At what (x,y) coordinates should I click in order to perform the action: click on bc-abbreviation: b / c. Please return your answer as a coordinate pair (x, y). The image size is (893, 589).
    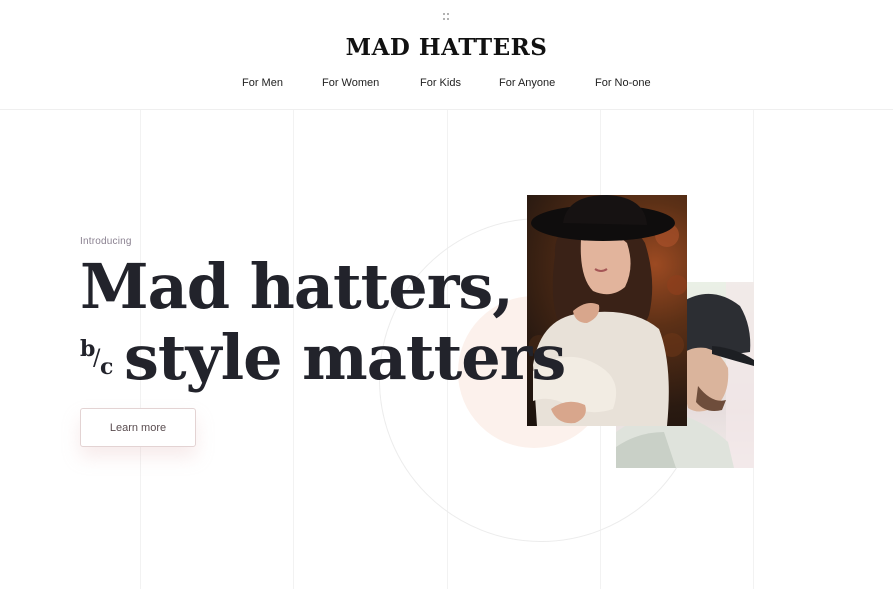
    Looking at the image, I should click on (98, 357).